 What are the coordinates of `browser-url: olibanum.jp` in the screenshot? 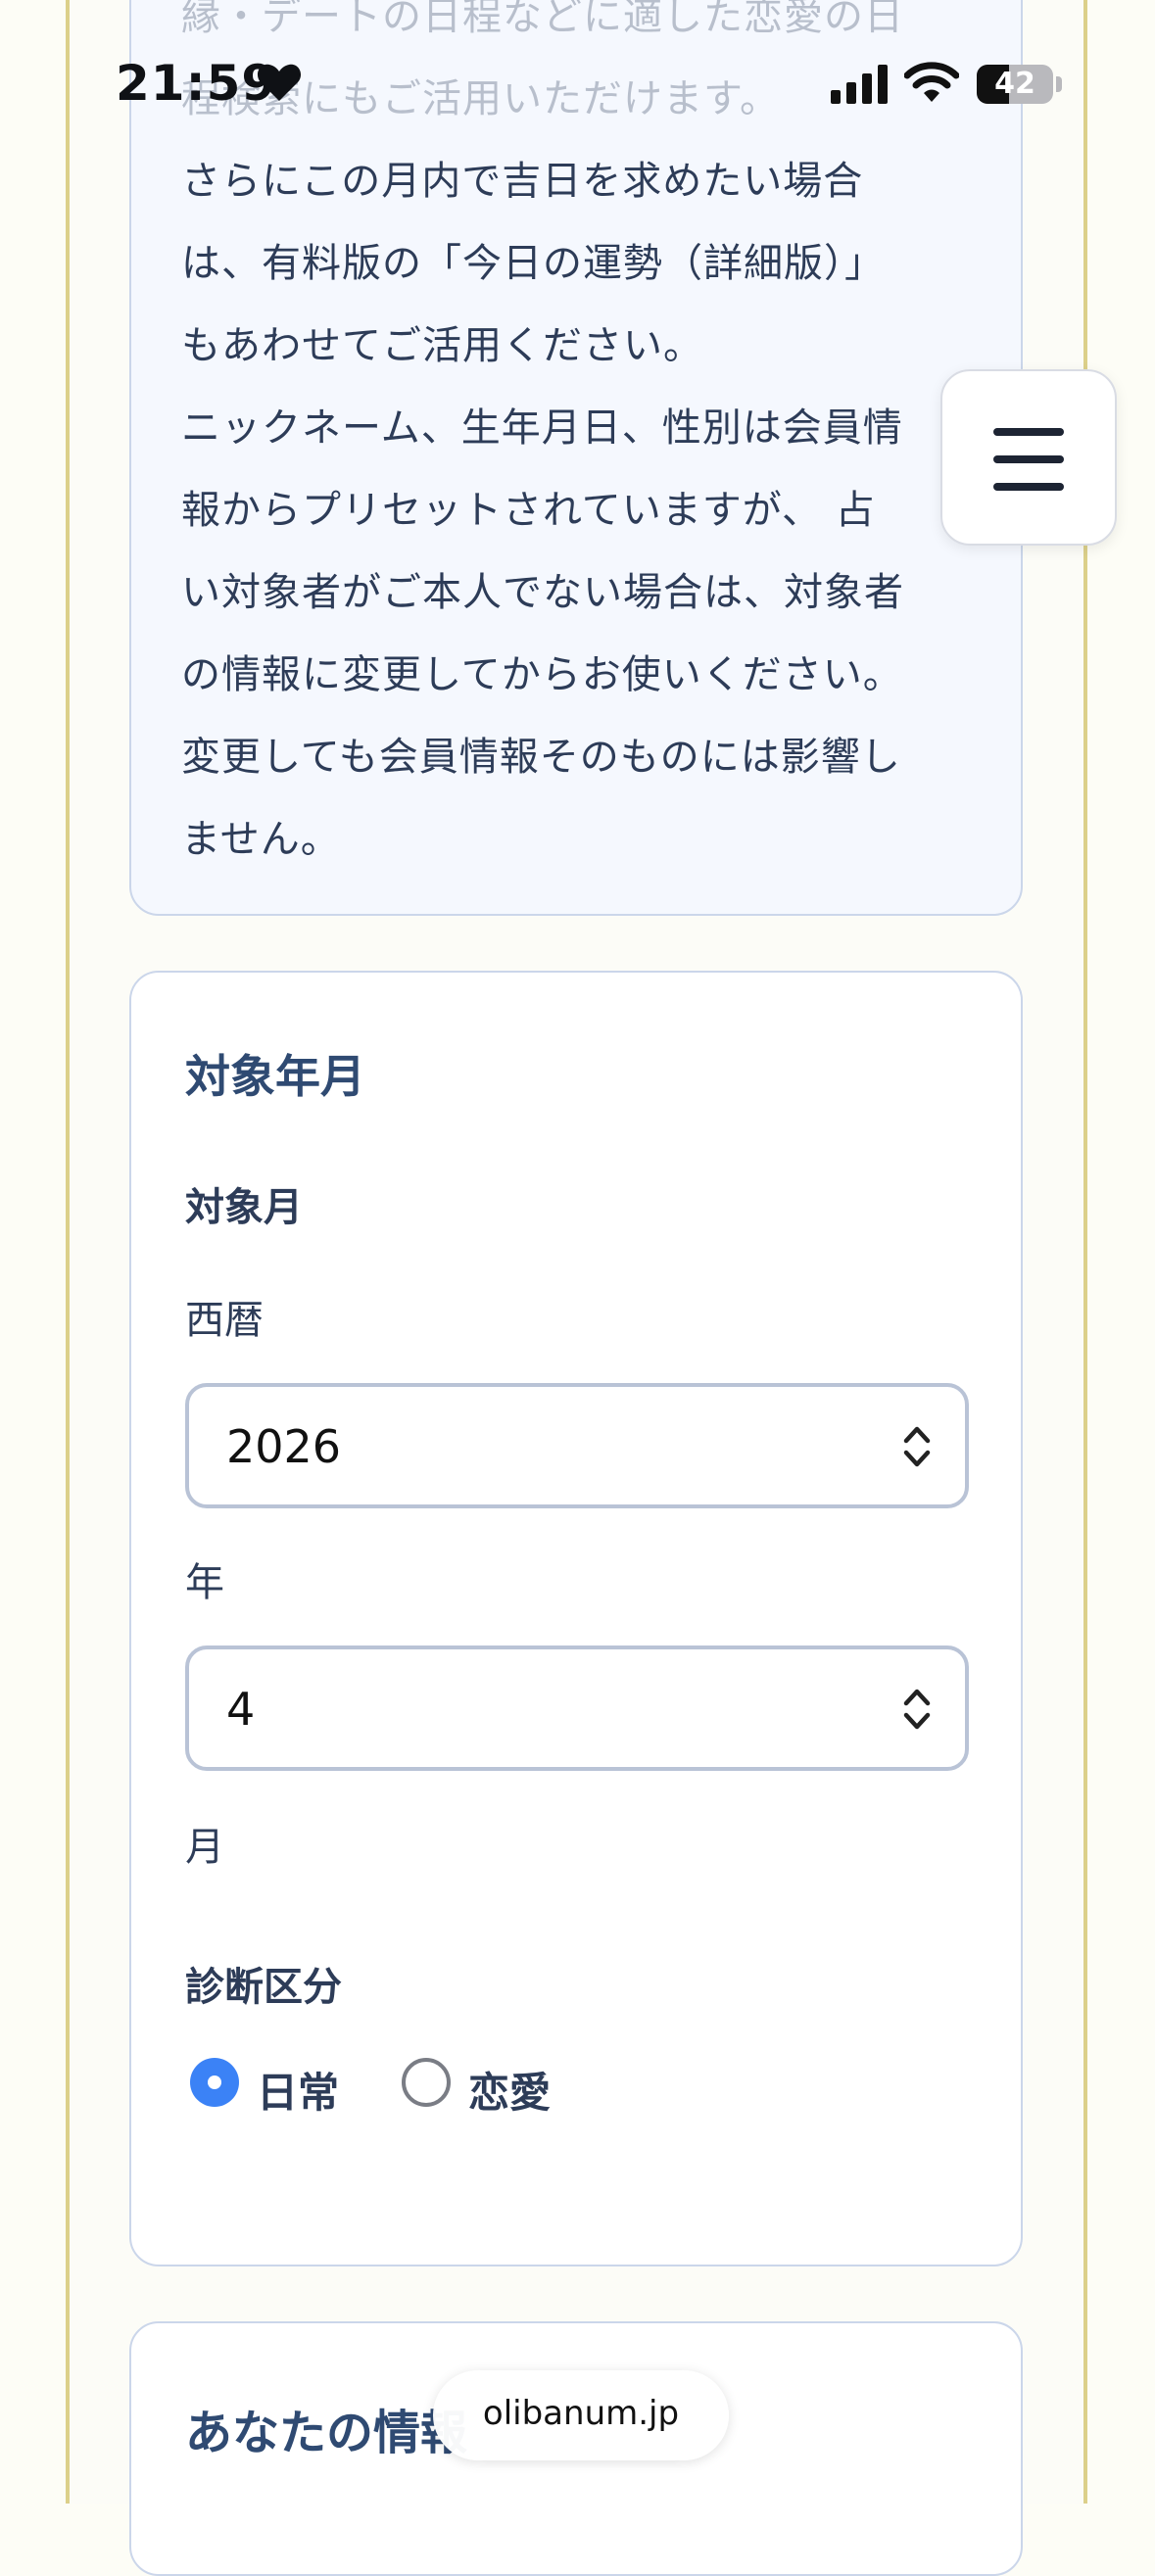 It's located at (581, 2414).